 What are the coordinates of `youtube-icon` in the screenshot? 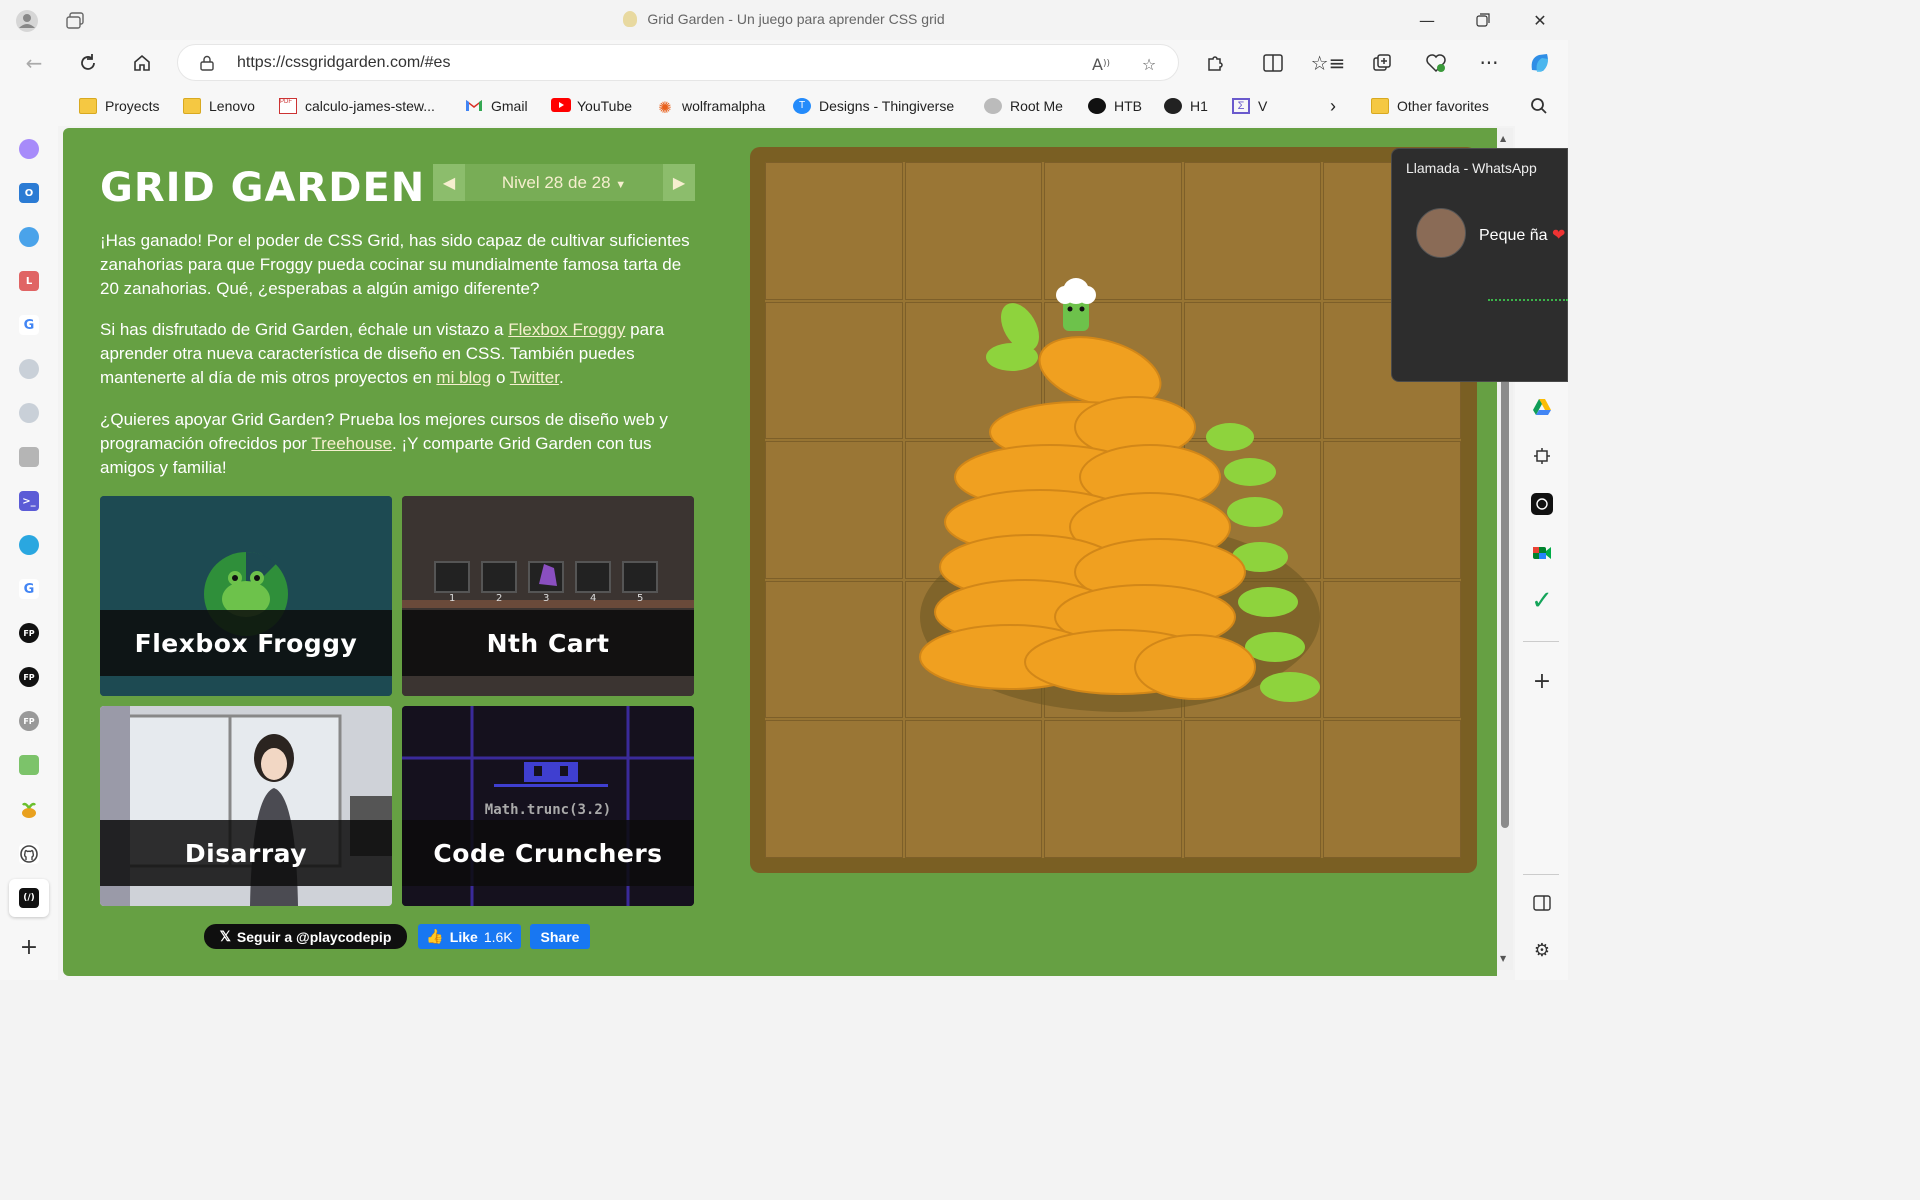 It's located at (561, 106).